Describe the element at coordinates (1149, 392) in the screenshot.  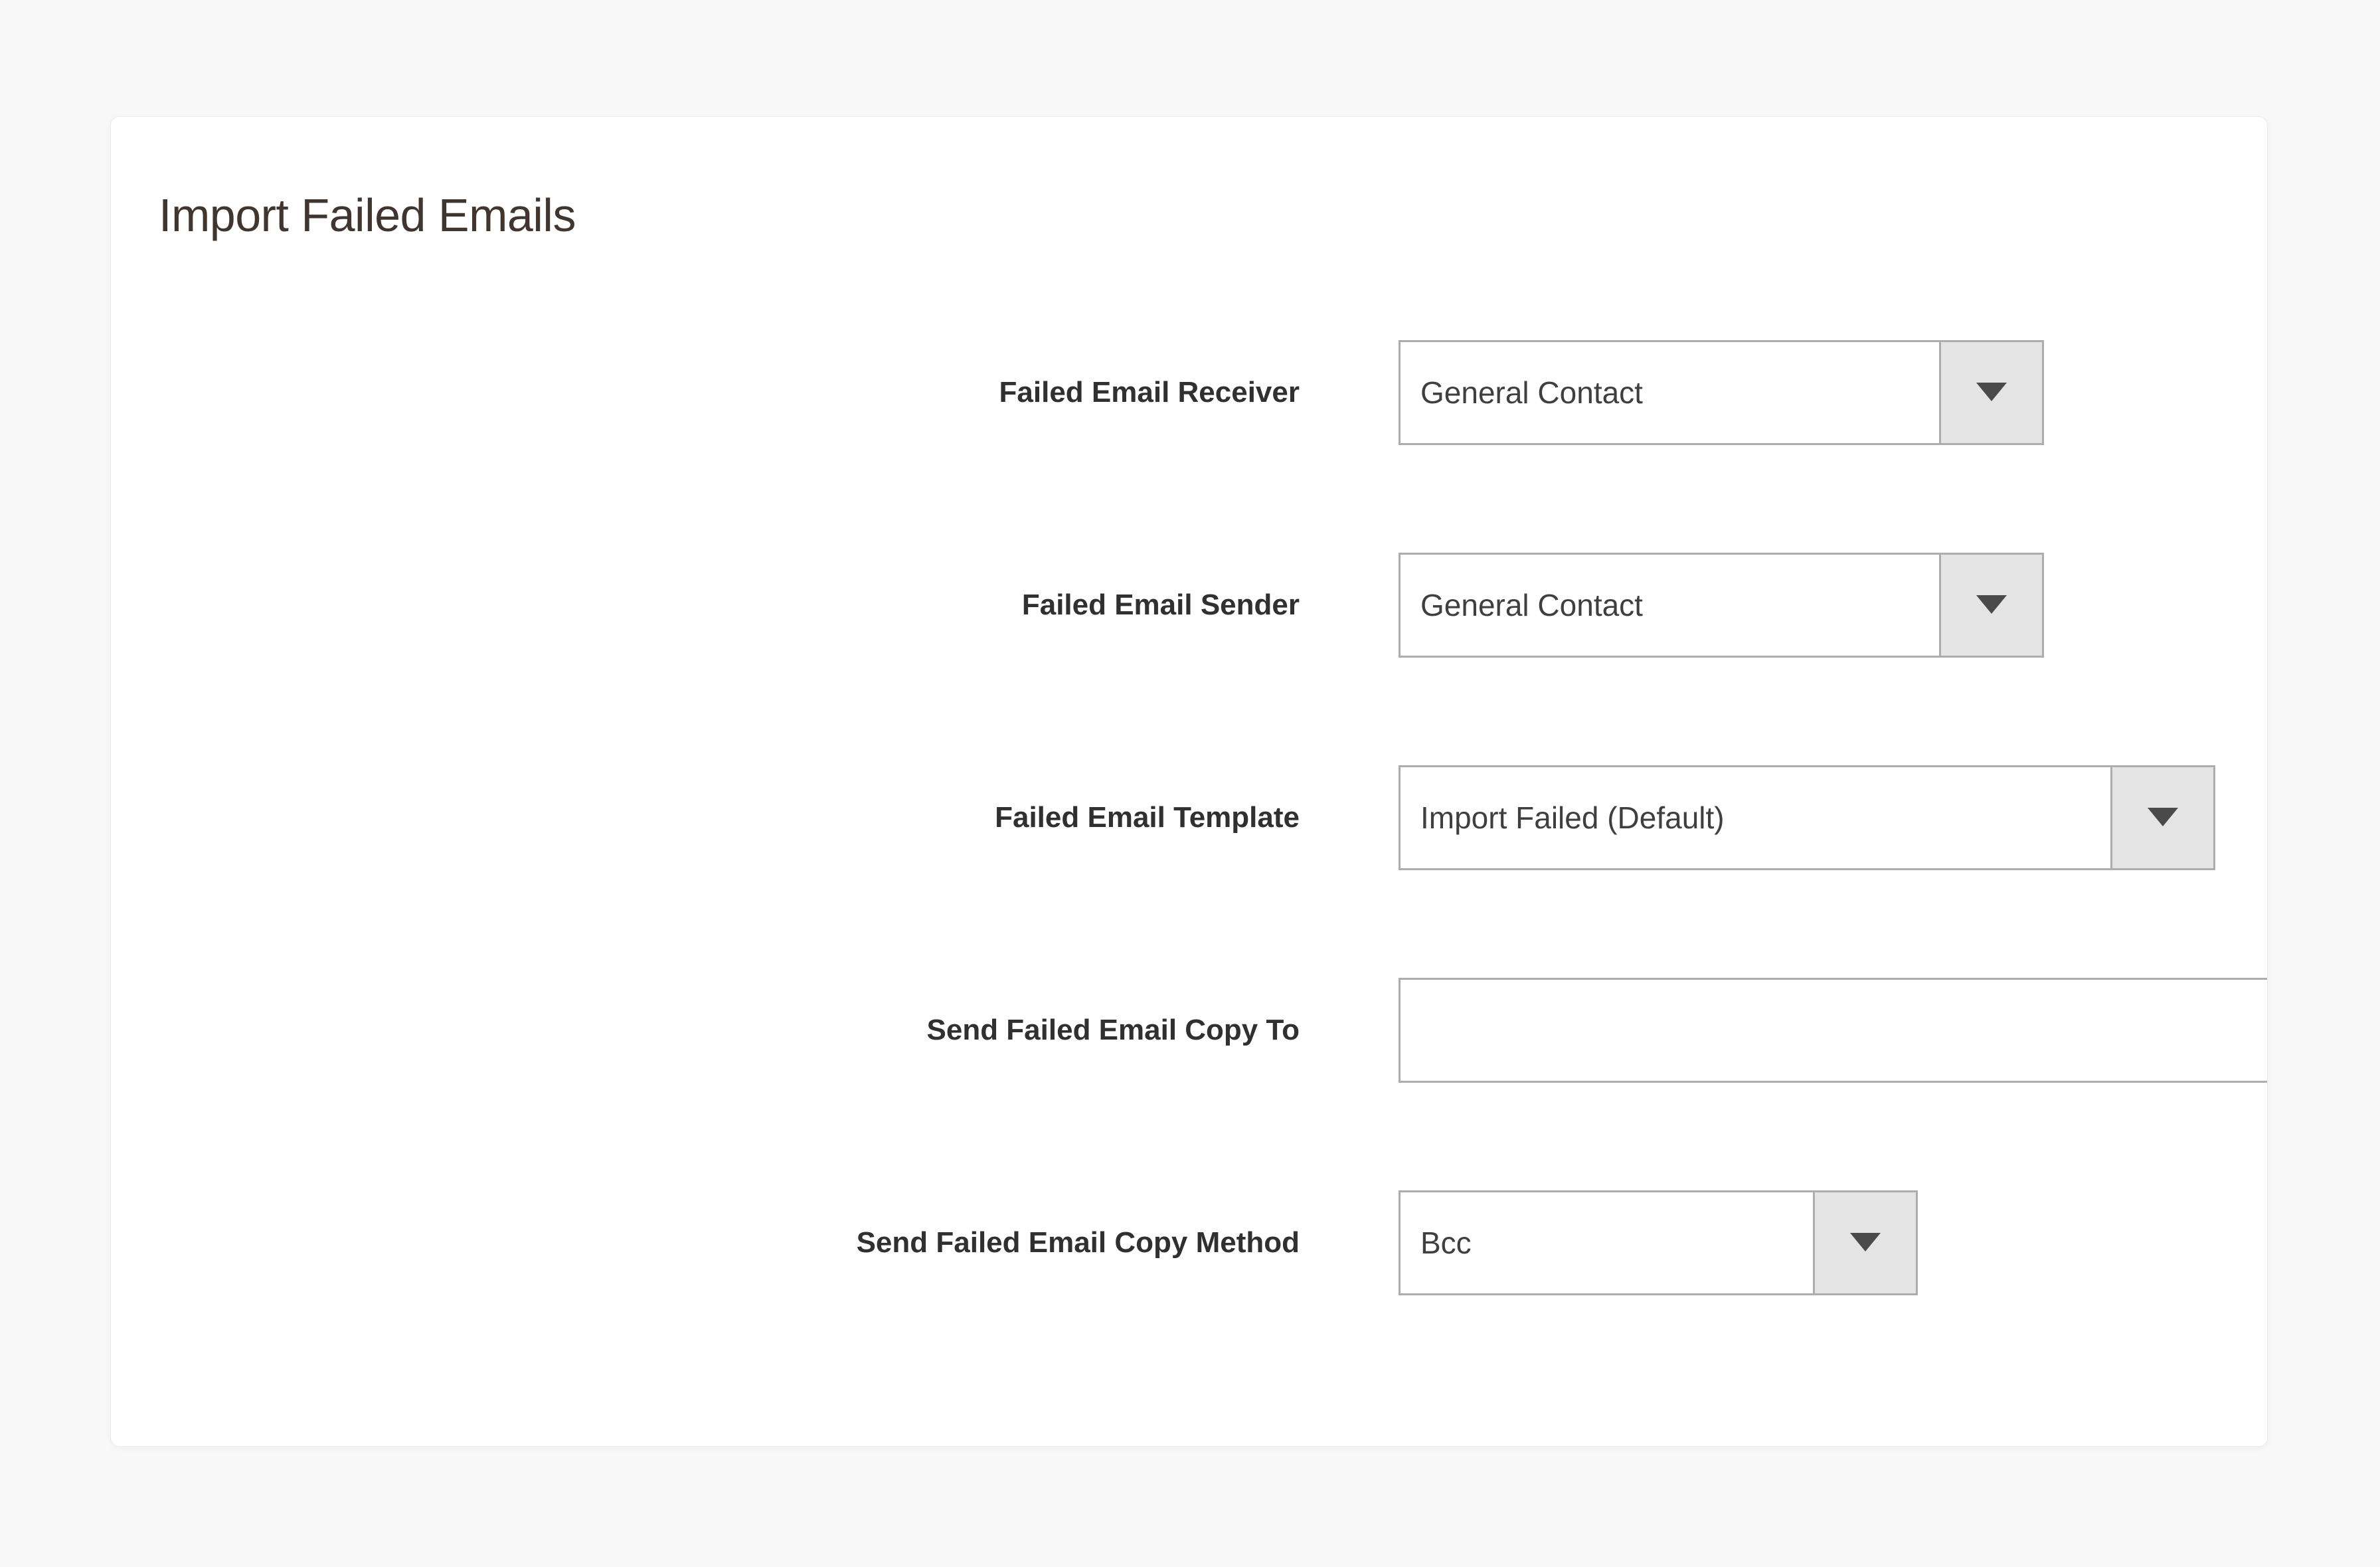
I see `label-failed-email-receiver: Failed Email Receiver` at that location.